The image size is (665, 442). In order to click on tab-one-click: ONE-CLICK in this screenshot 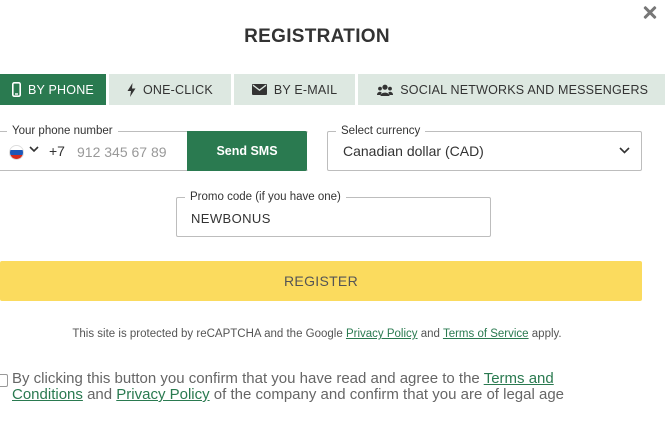, I will do `click(169, 89)`.